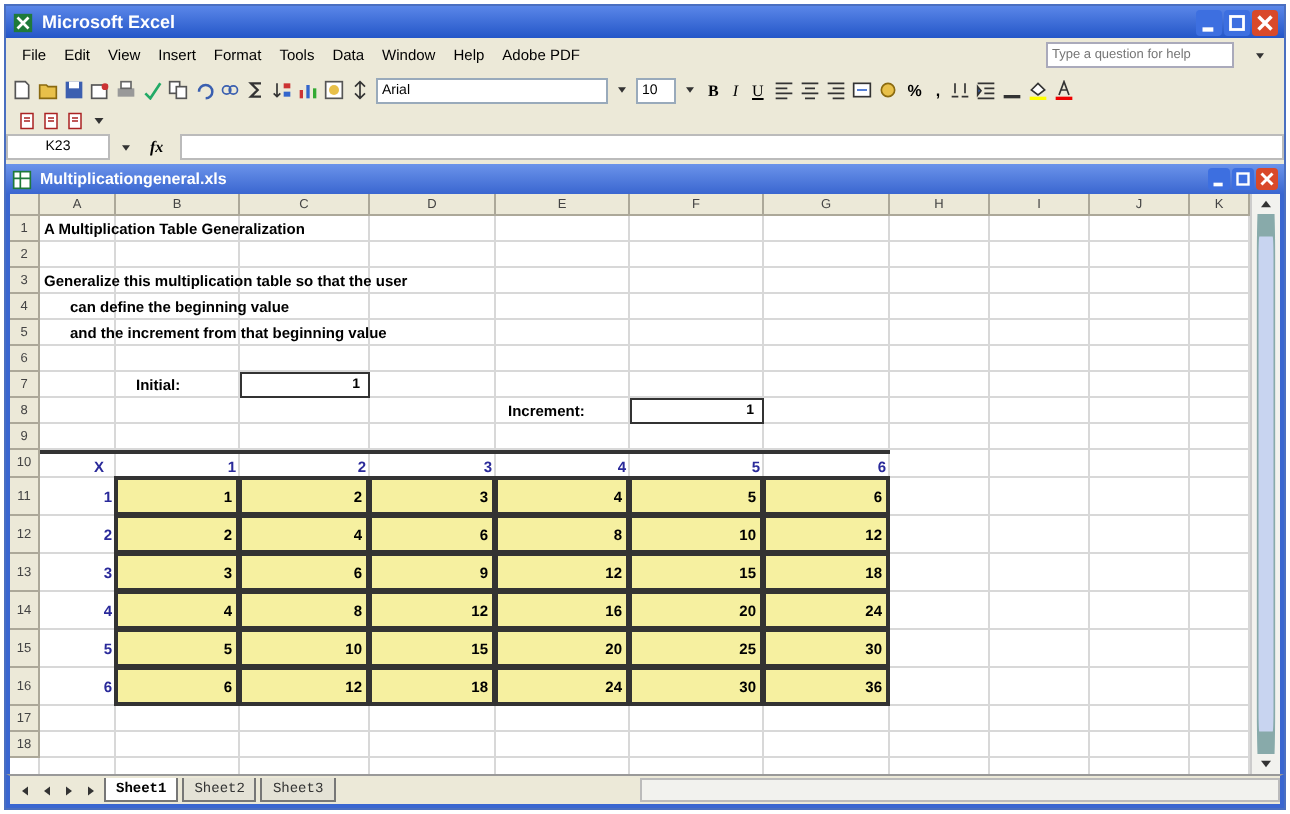  Describe the element at coordinates (735, 90) in the screenshot. I see `italic-button: I` at that location.